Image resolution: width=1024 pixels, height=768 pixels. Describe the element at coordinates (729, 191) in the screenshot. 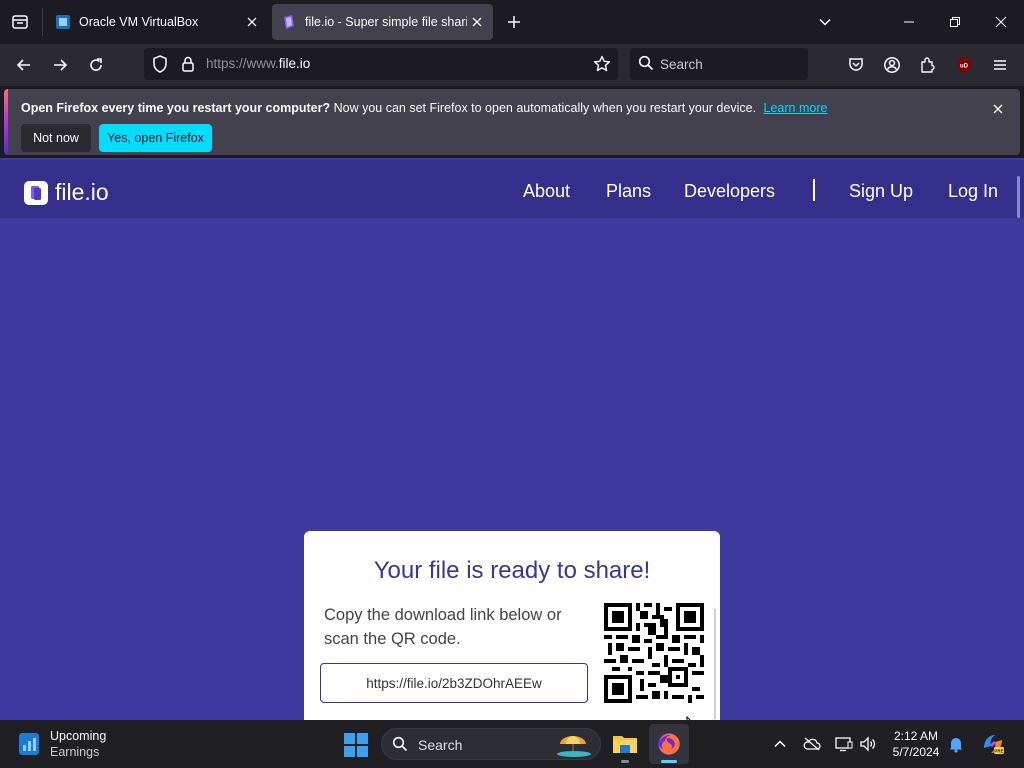

I see `nav-developers: Developers` at that location.